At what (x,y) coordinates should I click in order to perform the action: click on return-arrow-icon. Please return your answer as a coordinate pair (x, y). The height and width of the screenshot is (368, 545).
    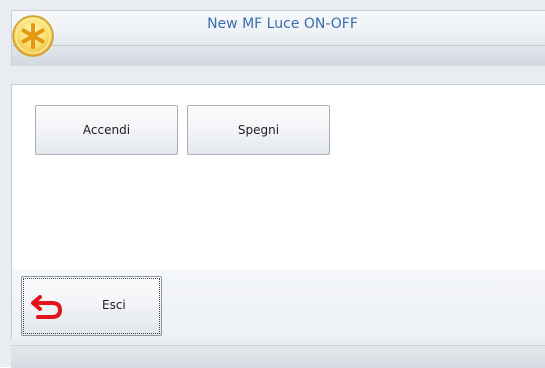
    Looking at the image, I should click on (47, 306).